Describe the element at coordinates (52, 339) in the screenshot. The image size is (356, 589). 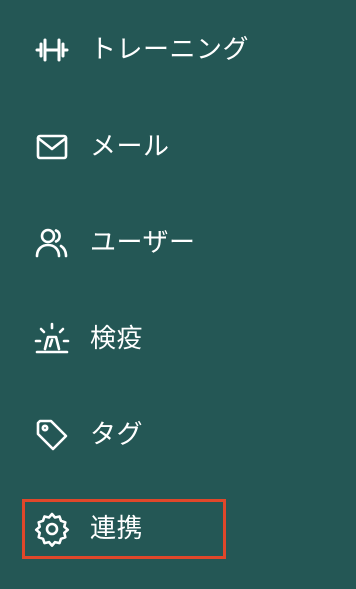
I see `siren-icon` at that location.